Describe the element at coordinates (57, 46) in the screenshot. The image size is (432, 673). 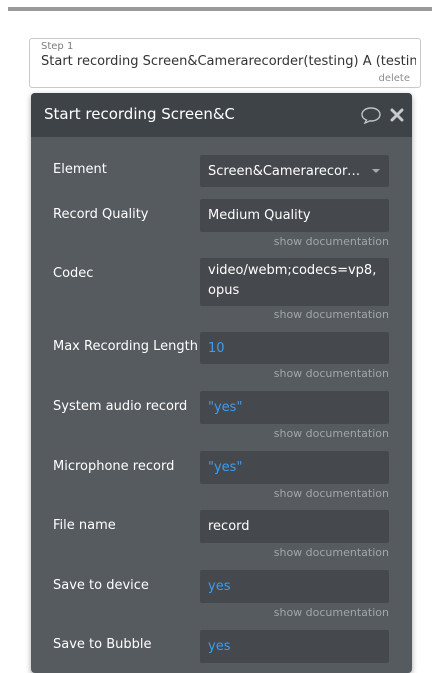
I see `step-label: Step 1` at that location.